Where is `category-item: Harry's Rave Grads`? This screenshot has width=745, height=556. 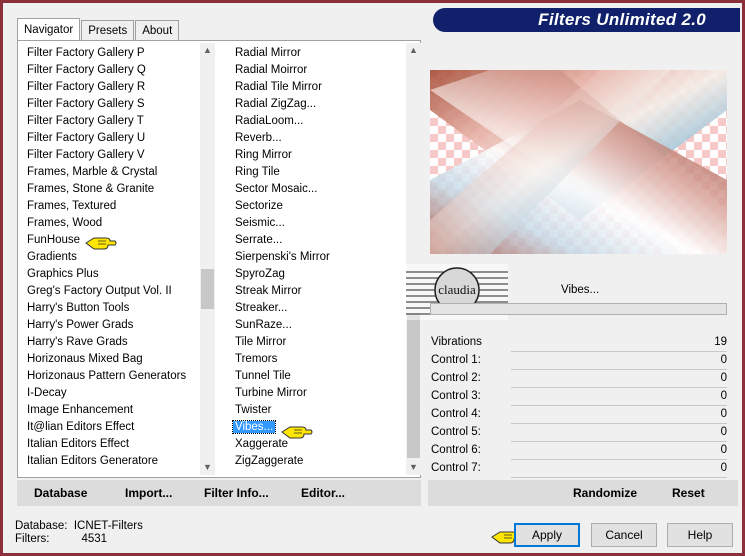 category-item: Harry's Rave Grads is located at coordinates (112, 342).